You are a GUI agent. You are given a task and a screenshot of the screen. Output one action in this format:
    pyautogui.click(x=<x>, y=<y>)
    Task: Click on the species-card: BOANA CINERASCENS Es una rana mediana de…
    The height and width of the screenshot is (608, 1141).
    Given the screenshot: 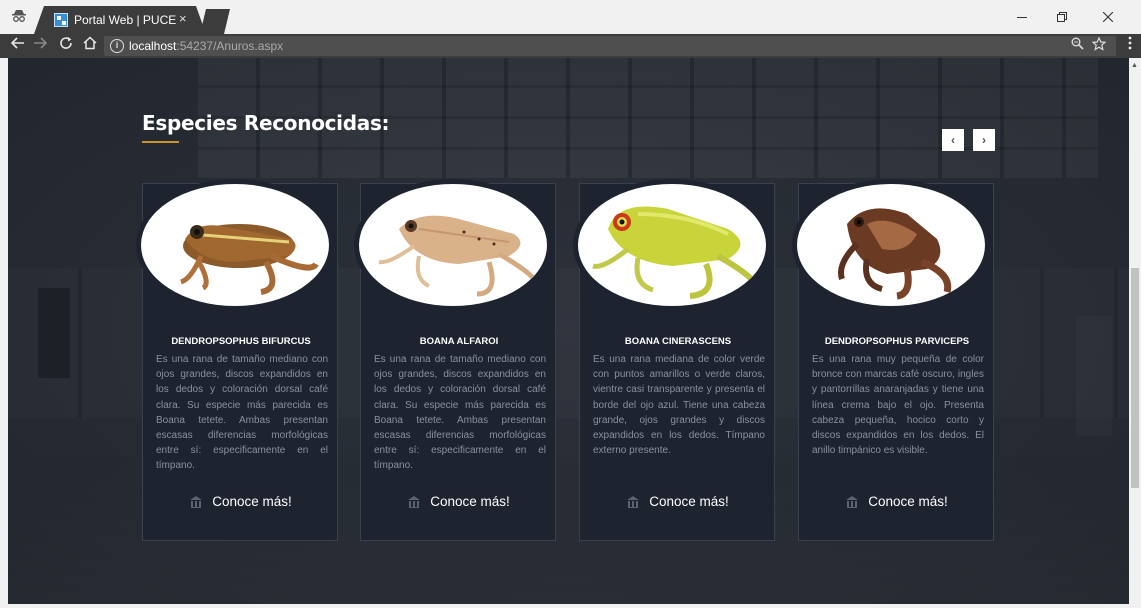 What is the action you would take?
    pyautogui.click(x=674, y=360)
    